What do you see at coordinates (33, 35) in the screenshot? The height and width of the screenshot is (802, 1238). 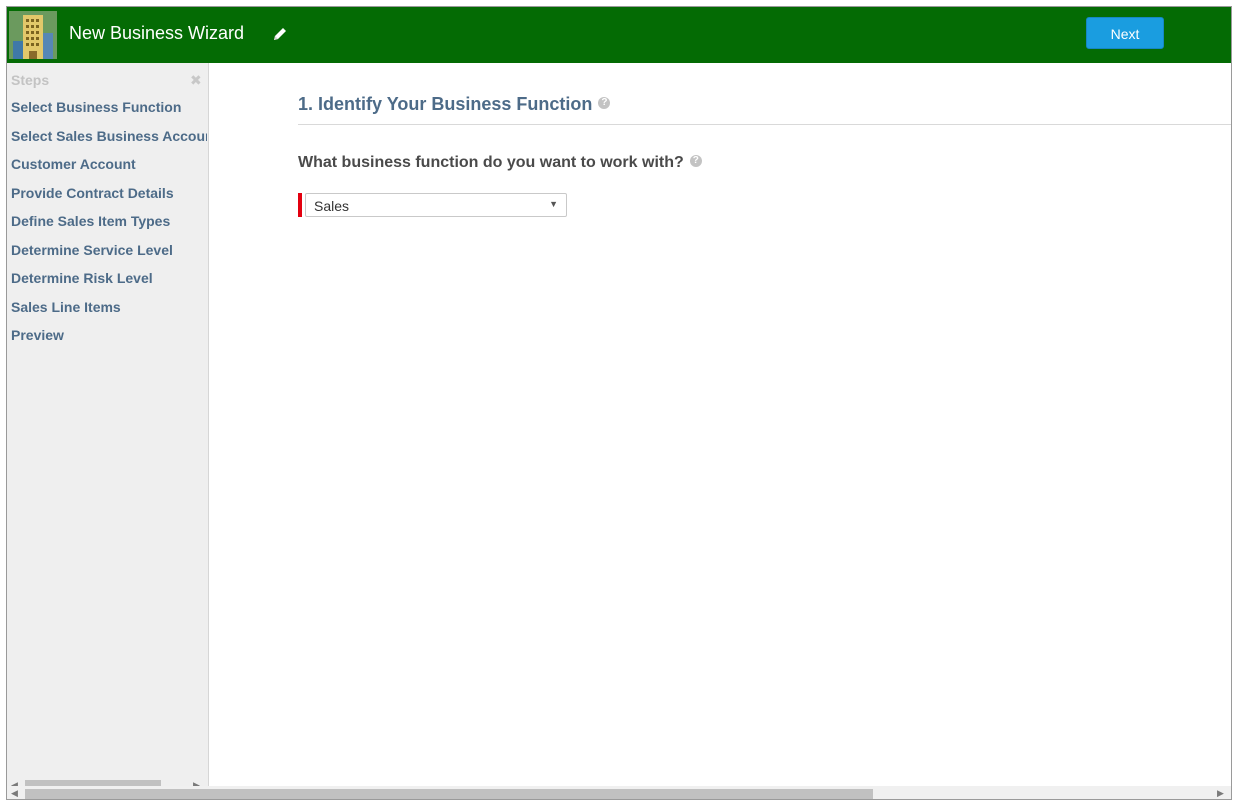 I see `building-icon` at bounding box center [33, 35].